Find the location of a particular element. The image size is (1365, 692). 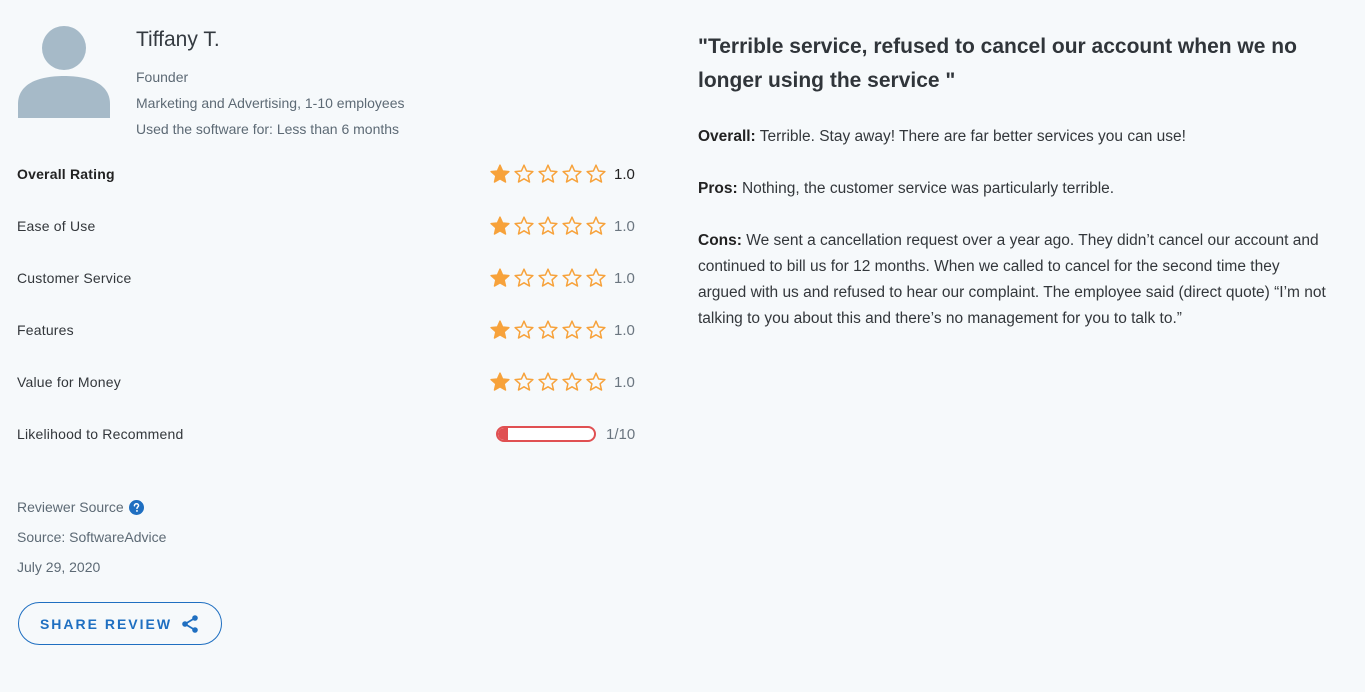

rating-row-ease-of-use: Ease of Use 1.0 is located at coordinates (329, 226).